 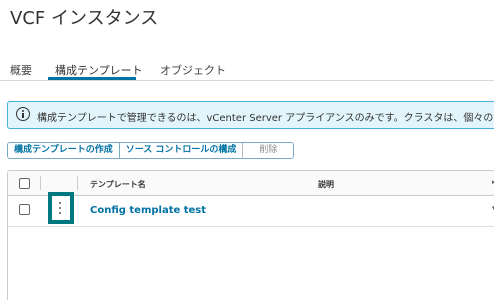 I want to click on grid-header: テンプレート名 説明 ▸, so click(x=251, y=183).